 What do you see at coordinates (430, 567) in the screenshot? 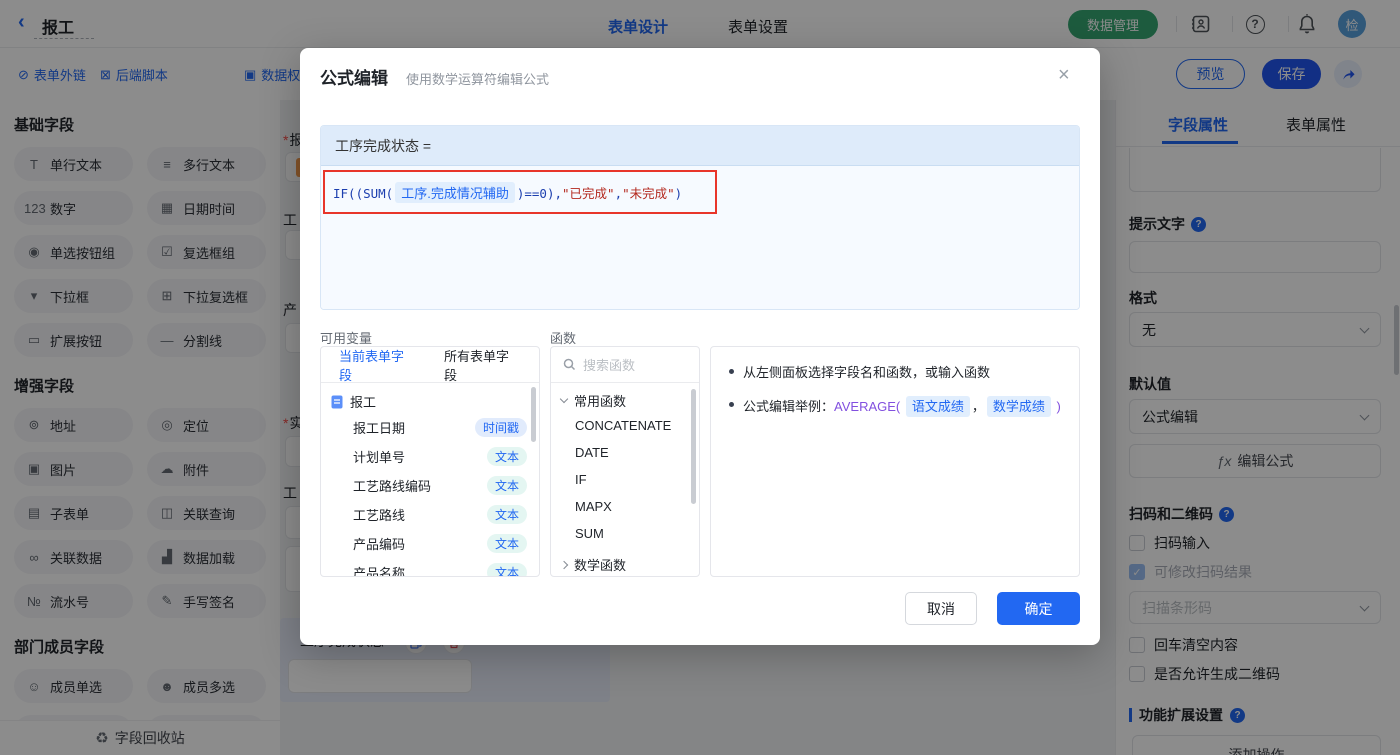
I see `variable-row: 产品名称 文本` at bounding box center [430, 567].